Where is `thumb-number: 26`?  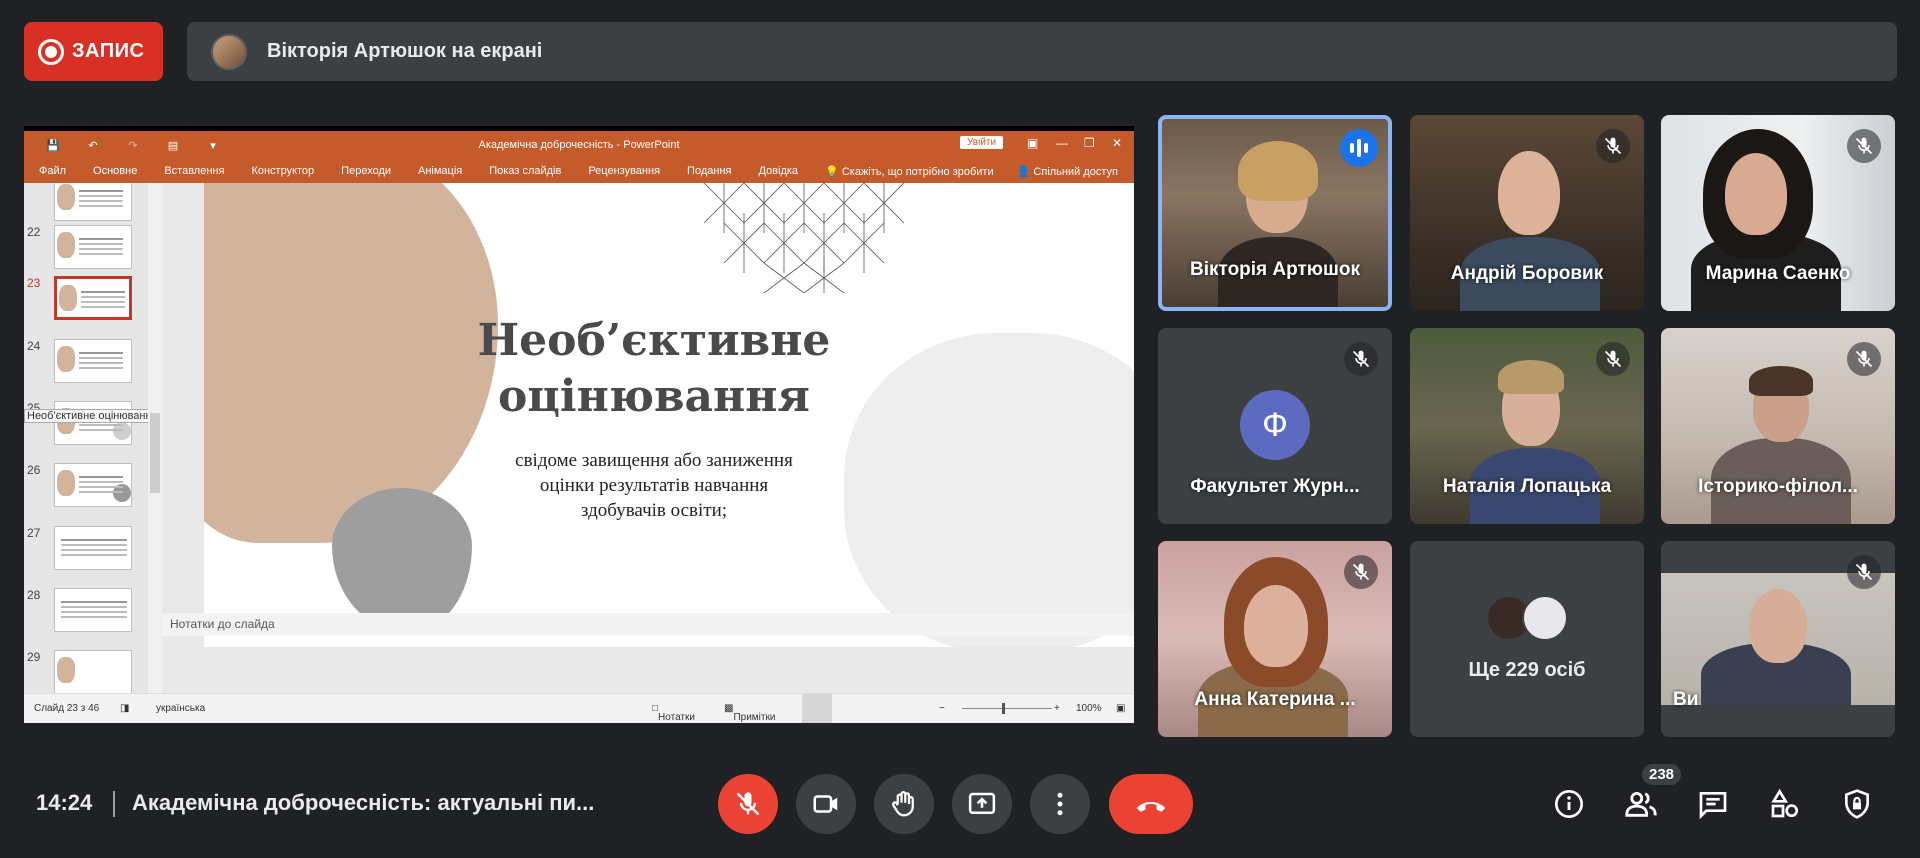 thumb-number: 26 is located at coordinates (34, 470).